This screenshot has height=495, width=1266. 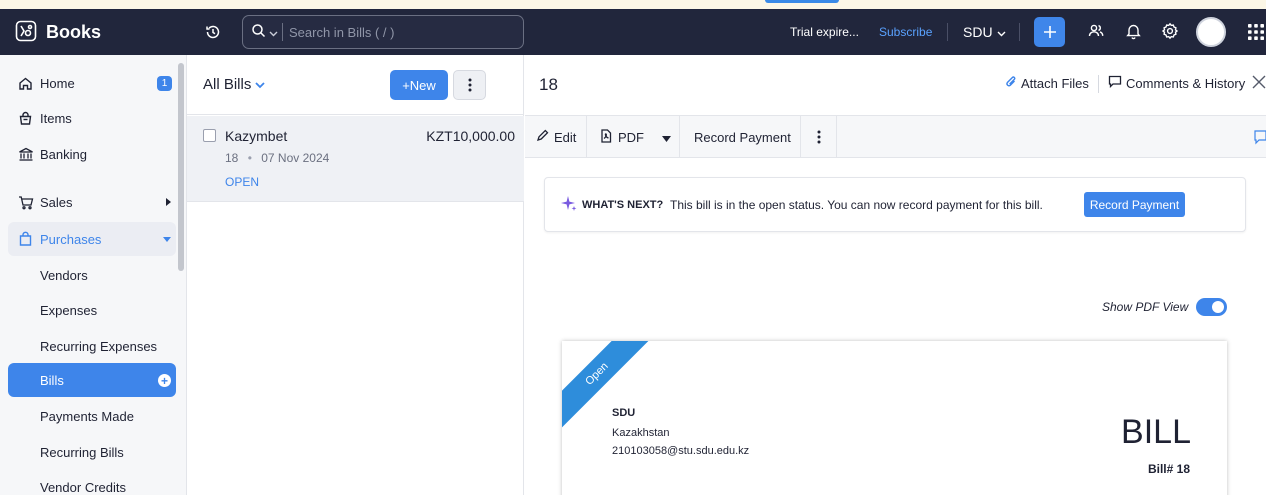 I want to click on list-header: All Bills +New, so click(x=355, y=85).